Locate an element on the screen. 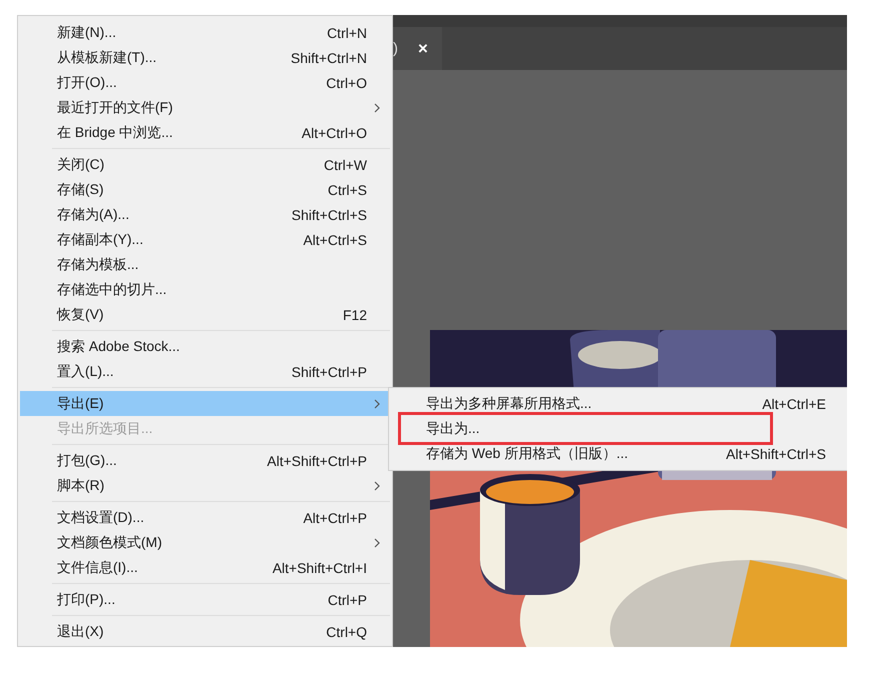 The image size is (870, 700). menu-item: 存储副本(Y)... Alt+Ctrl+S is located at coordinates (205, 239).